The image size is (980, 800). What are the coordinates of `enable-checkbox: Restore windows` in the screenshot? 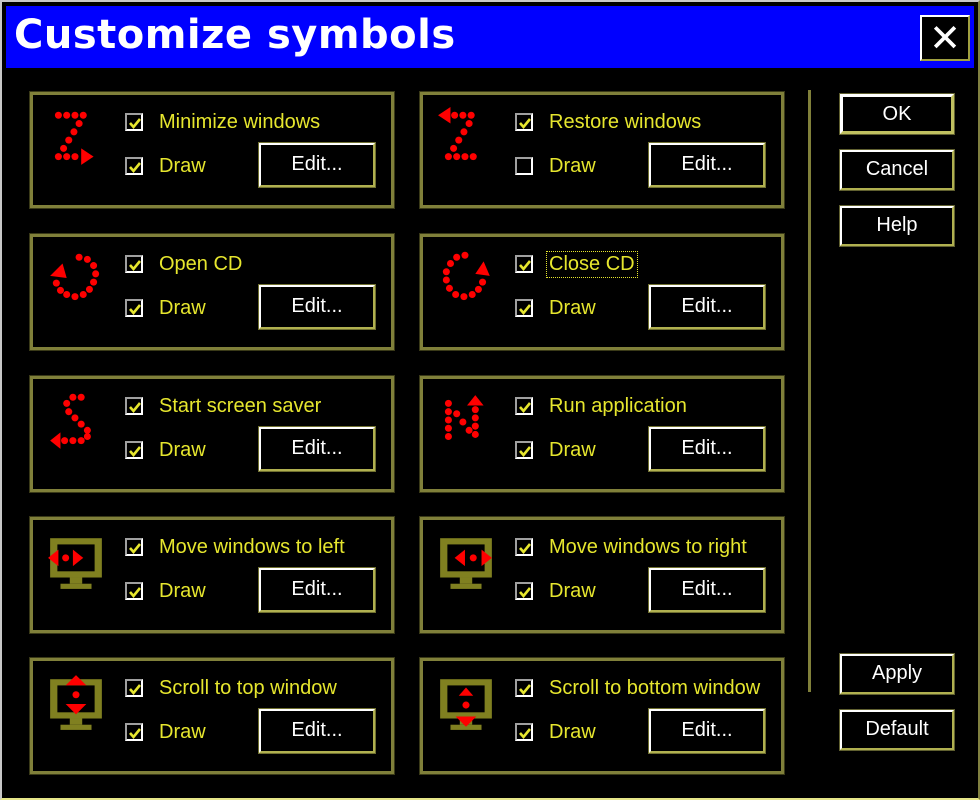 It's located at (609, 122).